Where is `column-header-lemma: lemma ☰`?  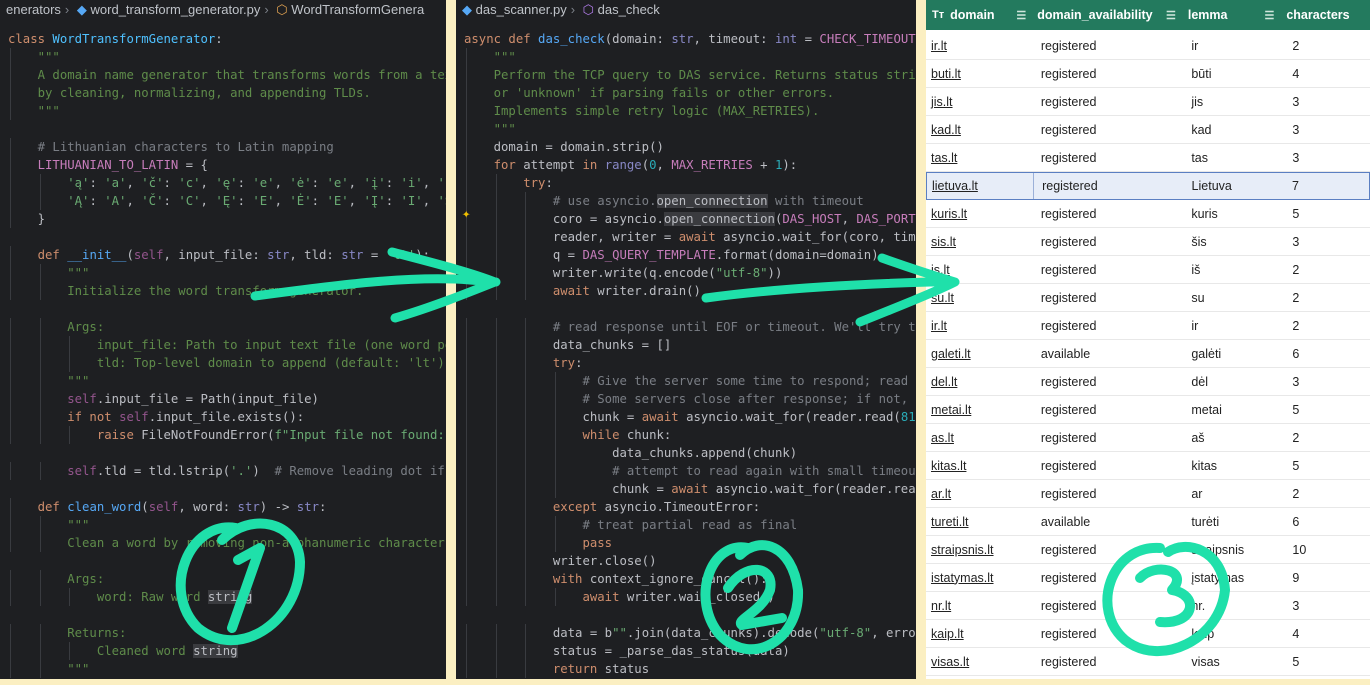 column-header-lemma: lemma ☰ is located at coordinates (1233, 15).